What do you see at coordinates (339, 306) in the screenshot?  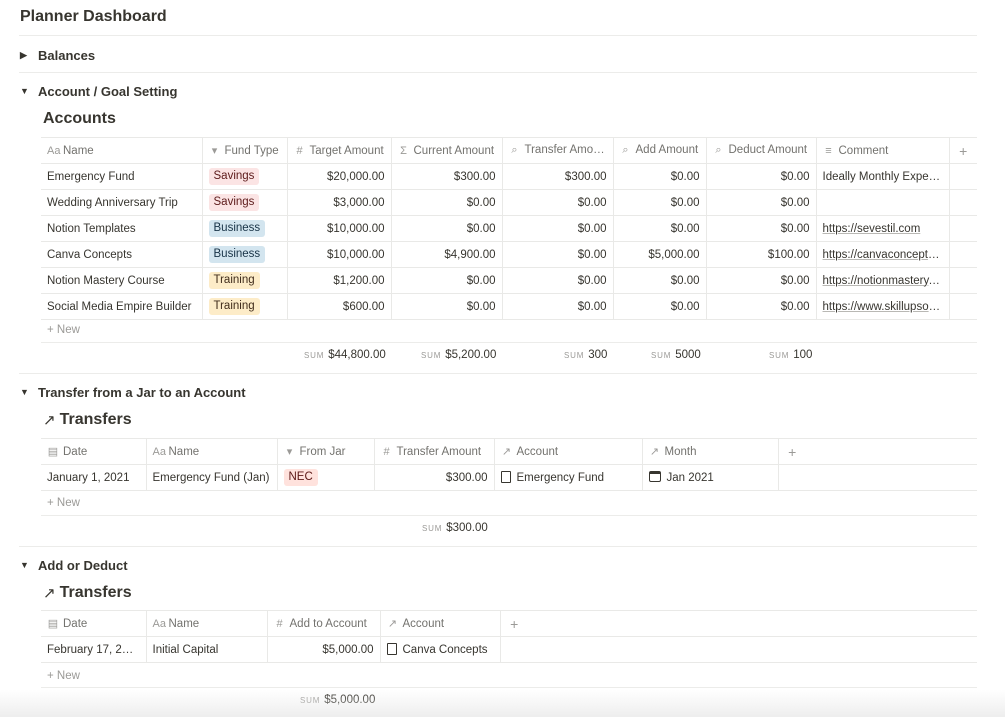 I see `cell-target-amount: $600.00` at bounding box center [339, 306].